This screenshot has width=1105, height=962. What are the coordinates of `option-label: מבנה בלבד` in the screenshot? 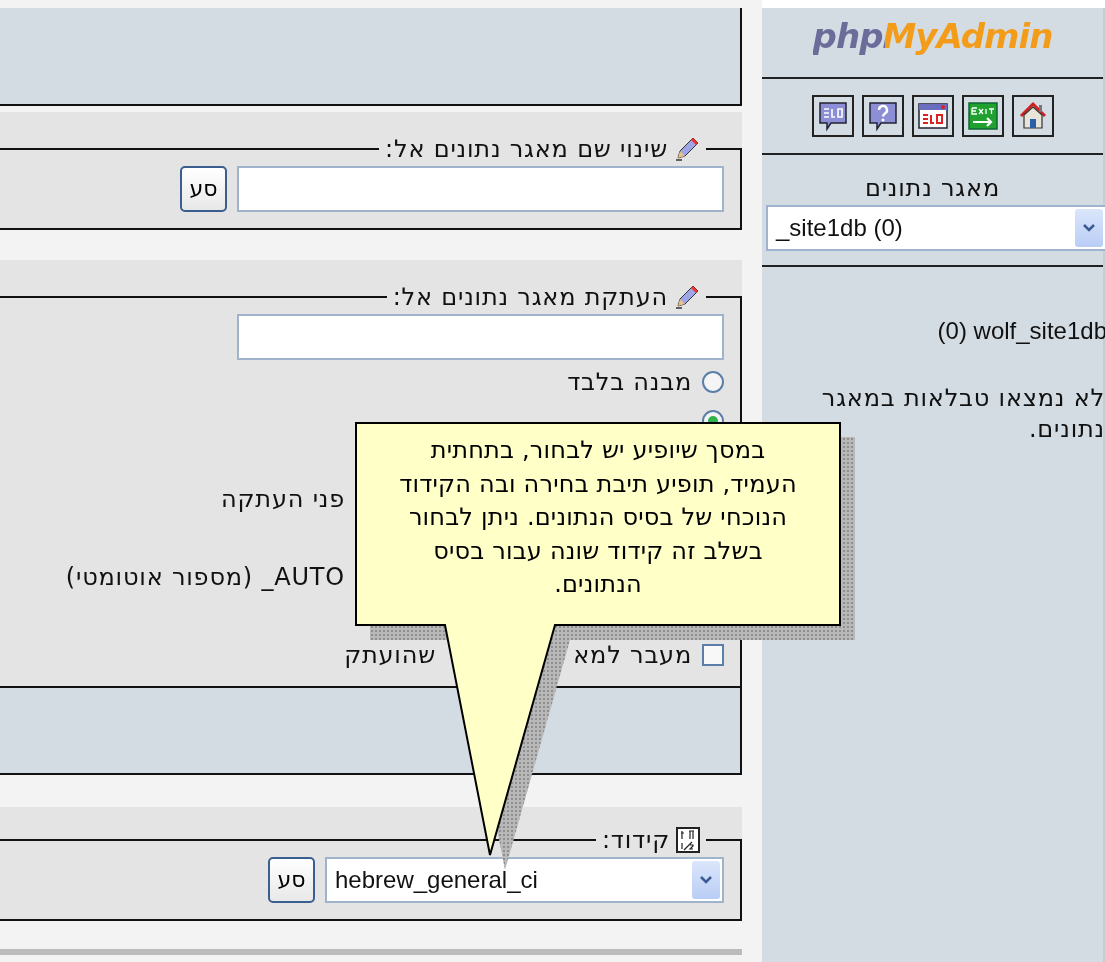 It's located at (629, 382).